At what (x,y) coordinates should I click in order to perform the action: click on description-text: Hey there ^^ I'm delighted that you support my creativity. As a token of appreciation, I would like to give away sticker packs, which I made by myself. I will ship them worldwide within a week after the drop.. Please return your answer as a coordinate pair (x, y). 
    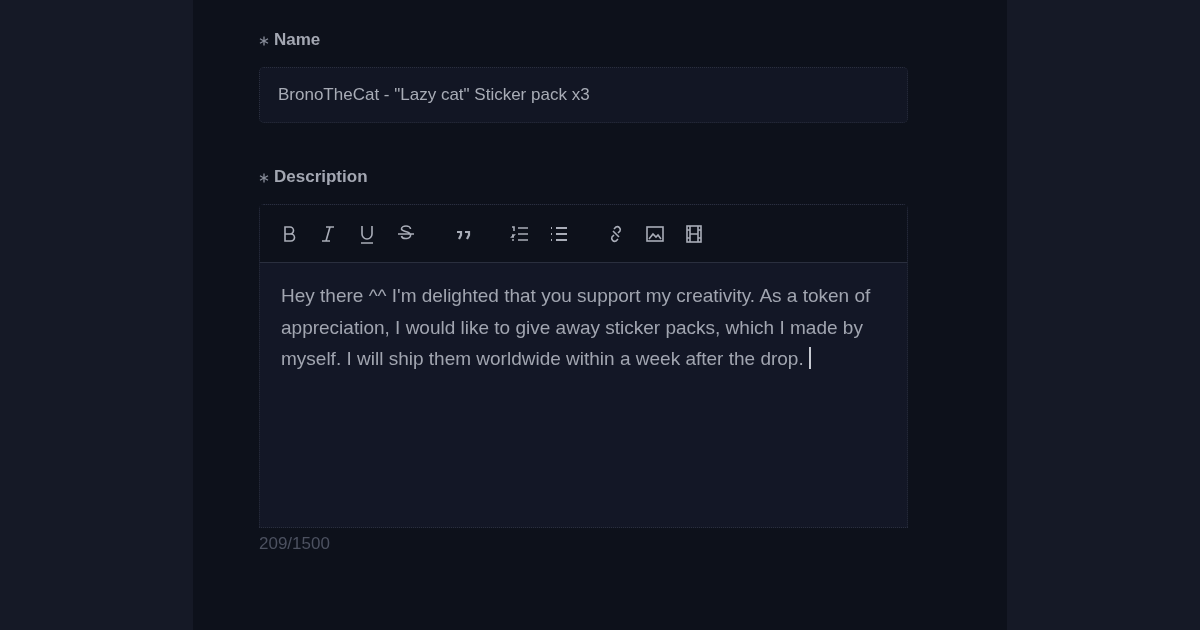
    Looking at the image, I should click on (576, 327).